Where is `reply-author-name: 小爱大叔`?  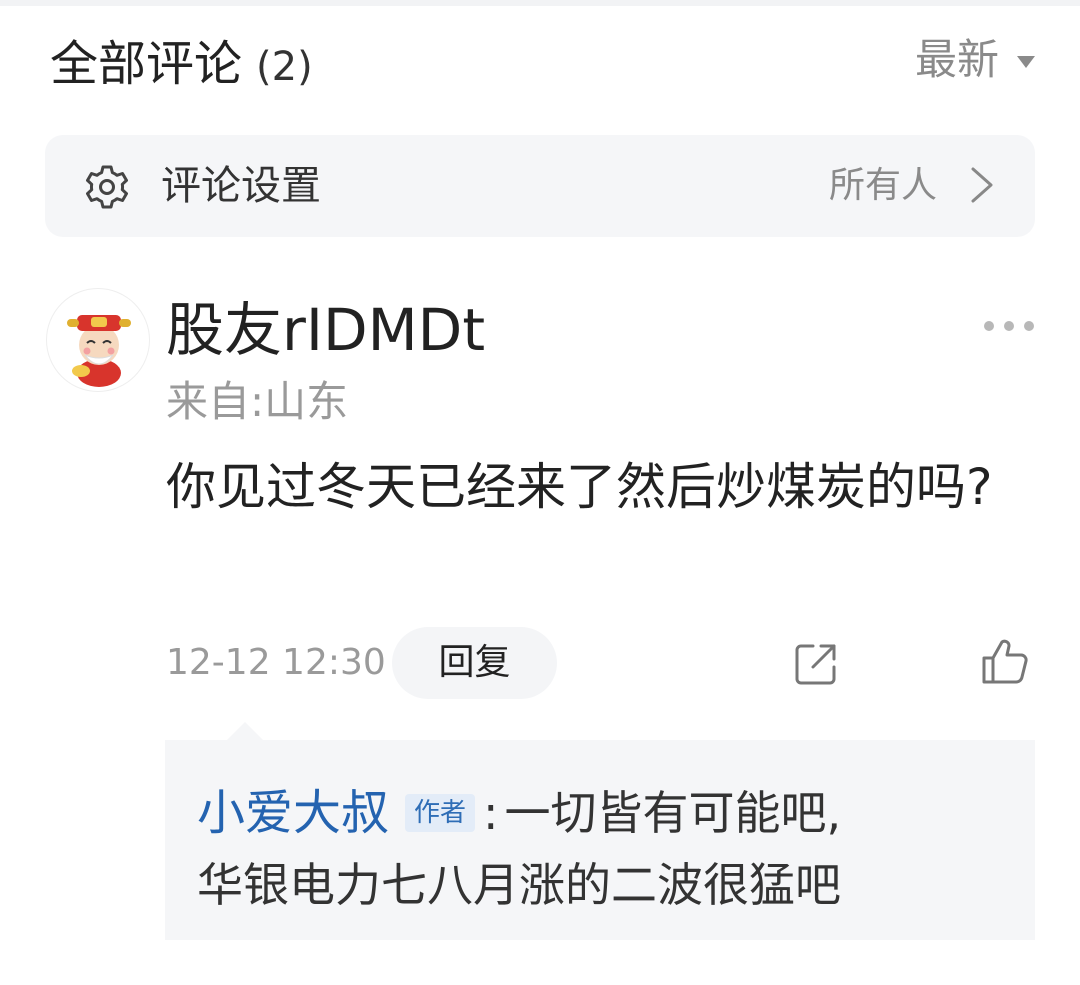
reply-author-name: 小爱大叔 is located at coordinates (293, 813).